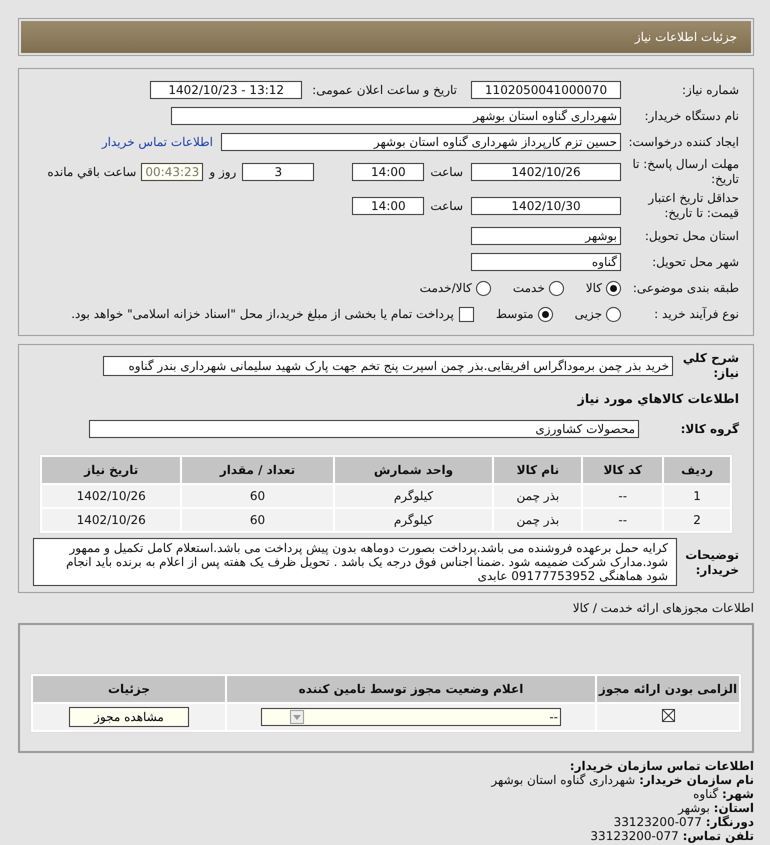 Image resolution: width=770 pixels, height=845 pixels. Describe the element at coordinates (685, 172) in the screenshot. I see `field-label: مهلت ارسال پاسخ: تا تاریخ:` at that location.